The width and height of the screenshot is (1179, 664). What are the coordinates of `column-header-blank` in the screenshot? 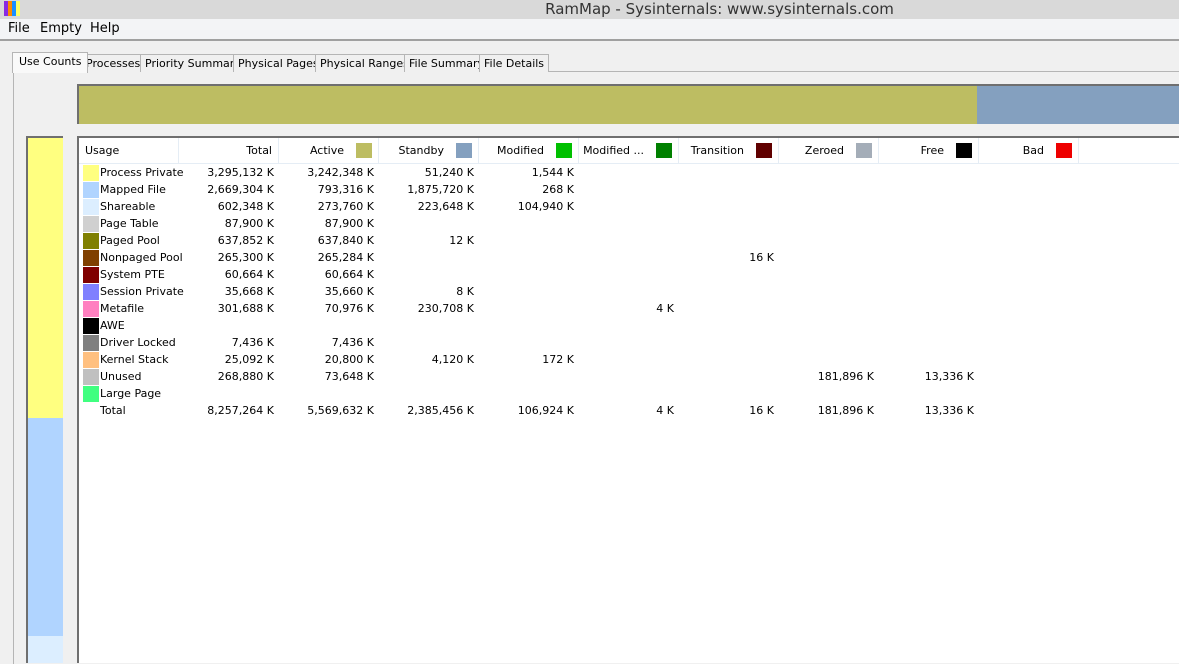 It's located at (1129, 150).